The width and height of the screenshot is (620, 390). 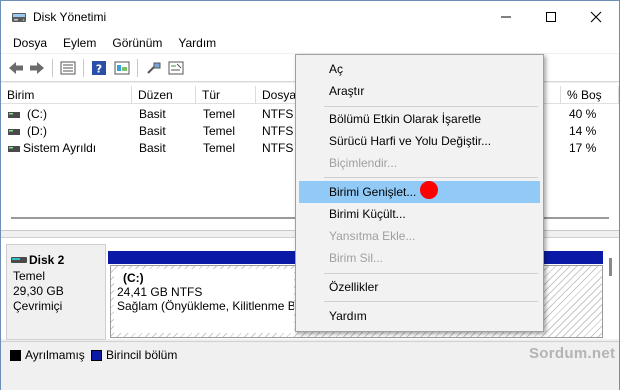 What do you see at coordinates (37, 68) in the screenshot?
I see `forward-arrow-icon` at bounding box center [37, 68].